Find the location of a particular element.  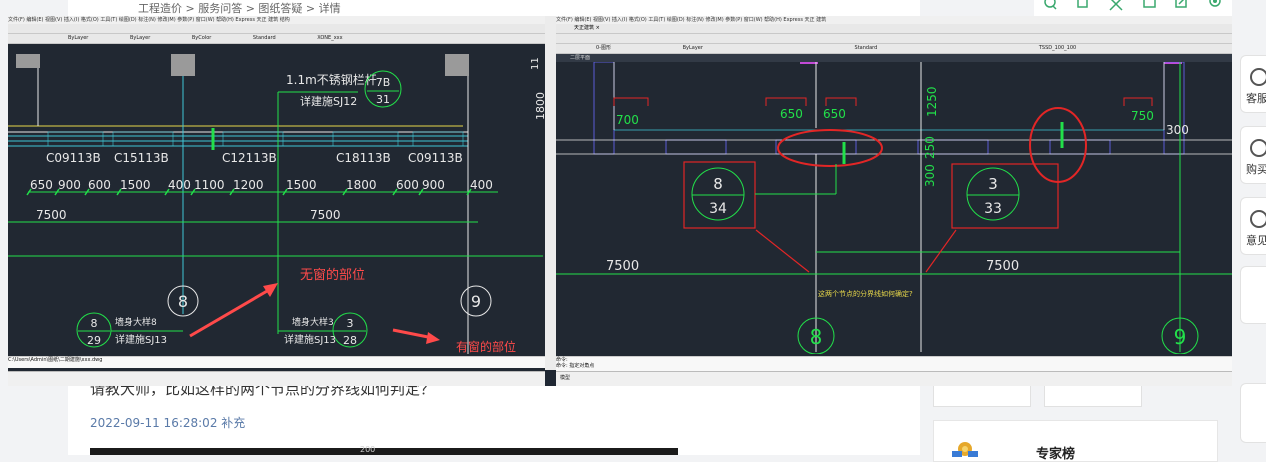

cad-tab-bar: 天正建筑 × is located at coordinates (894, 29).